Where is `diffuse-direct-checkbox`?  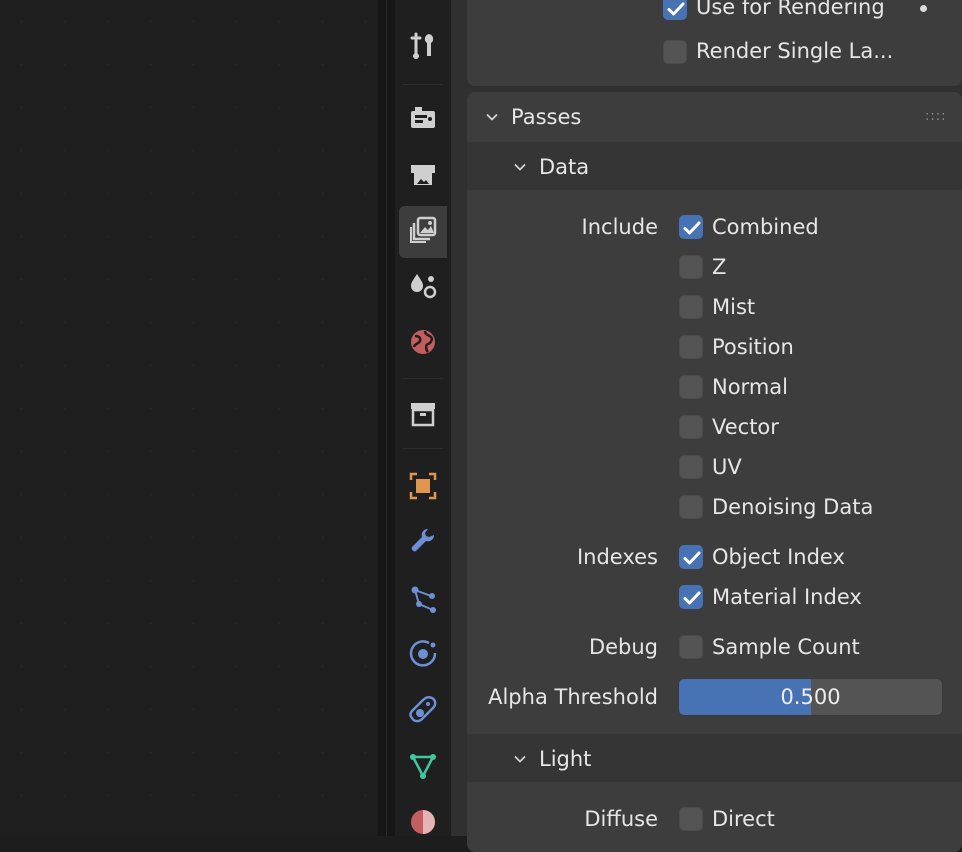 diffuse-direct-checkbox is located at coordinates (691, 819).